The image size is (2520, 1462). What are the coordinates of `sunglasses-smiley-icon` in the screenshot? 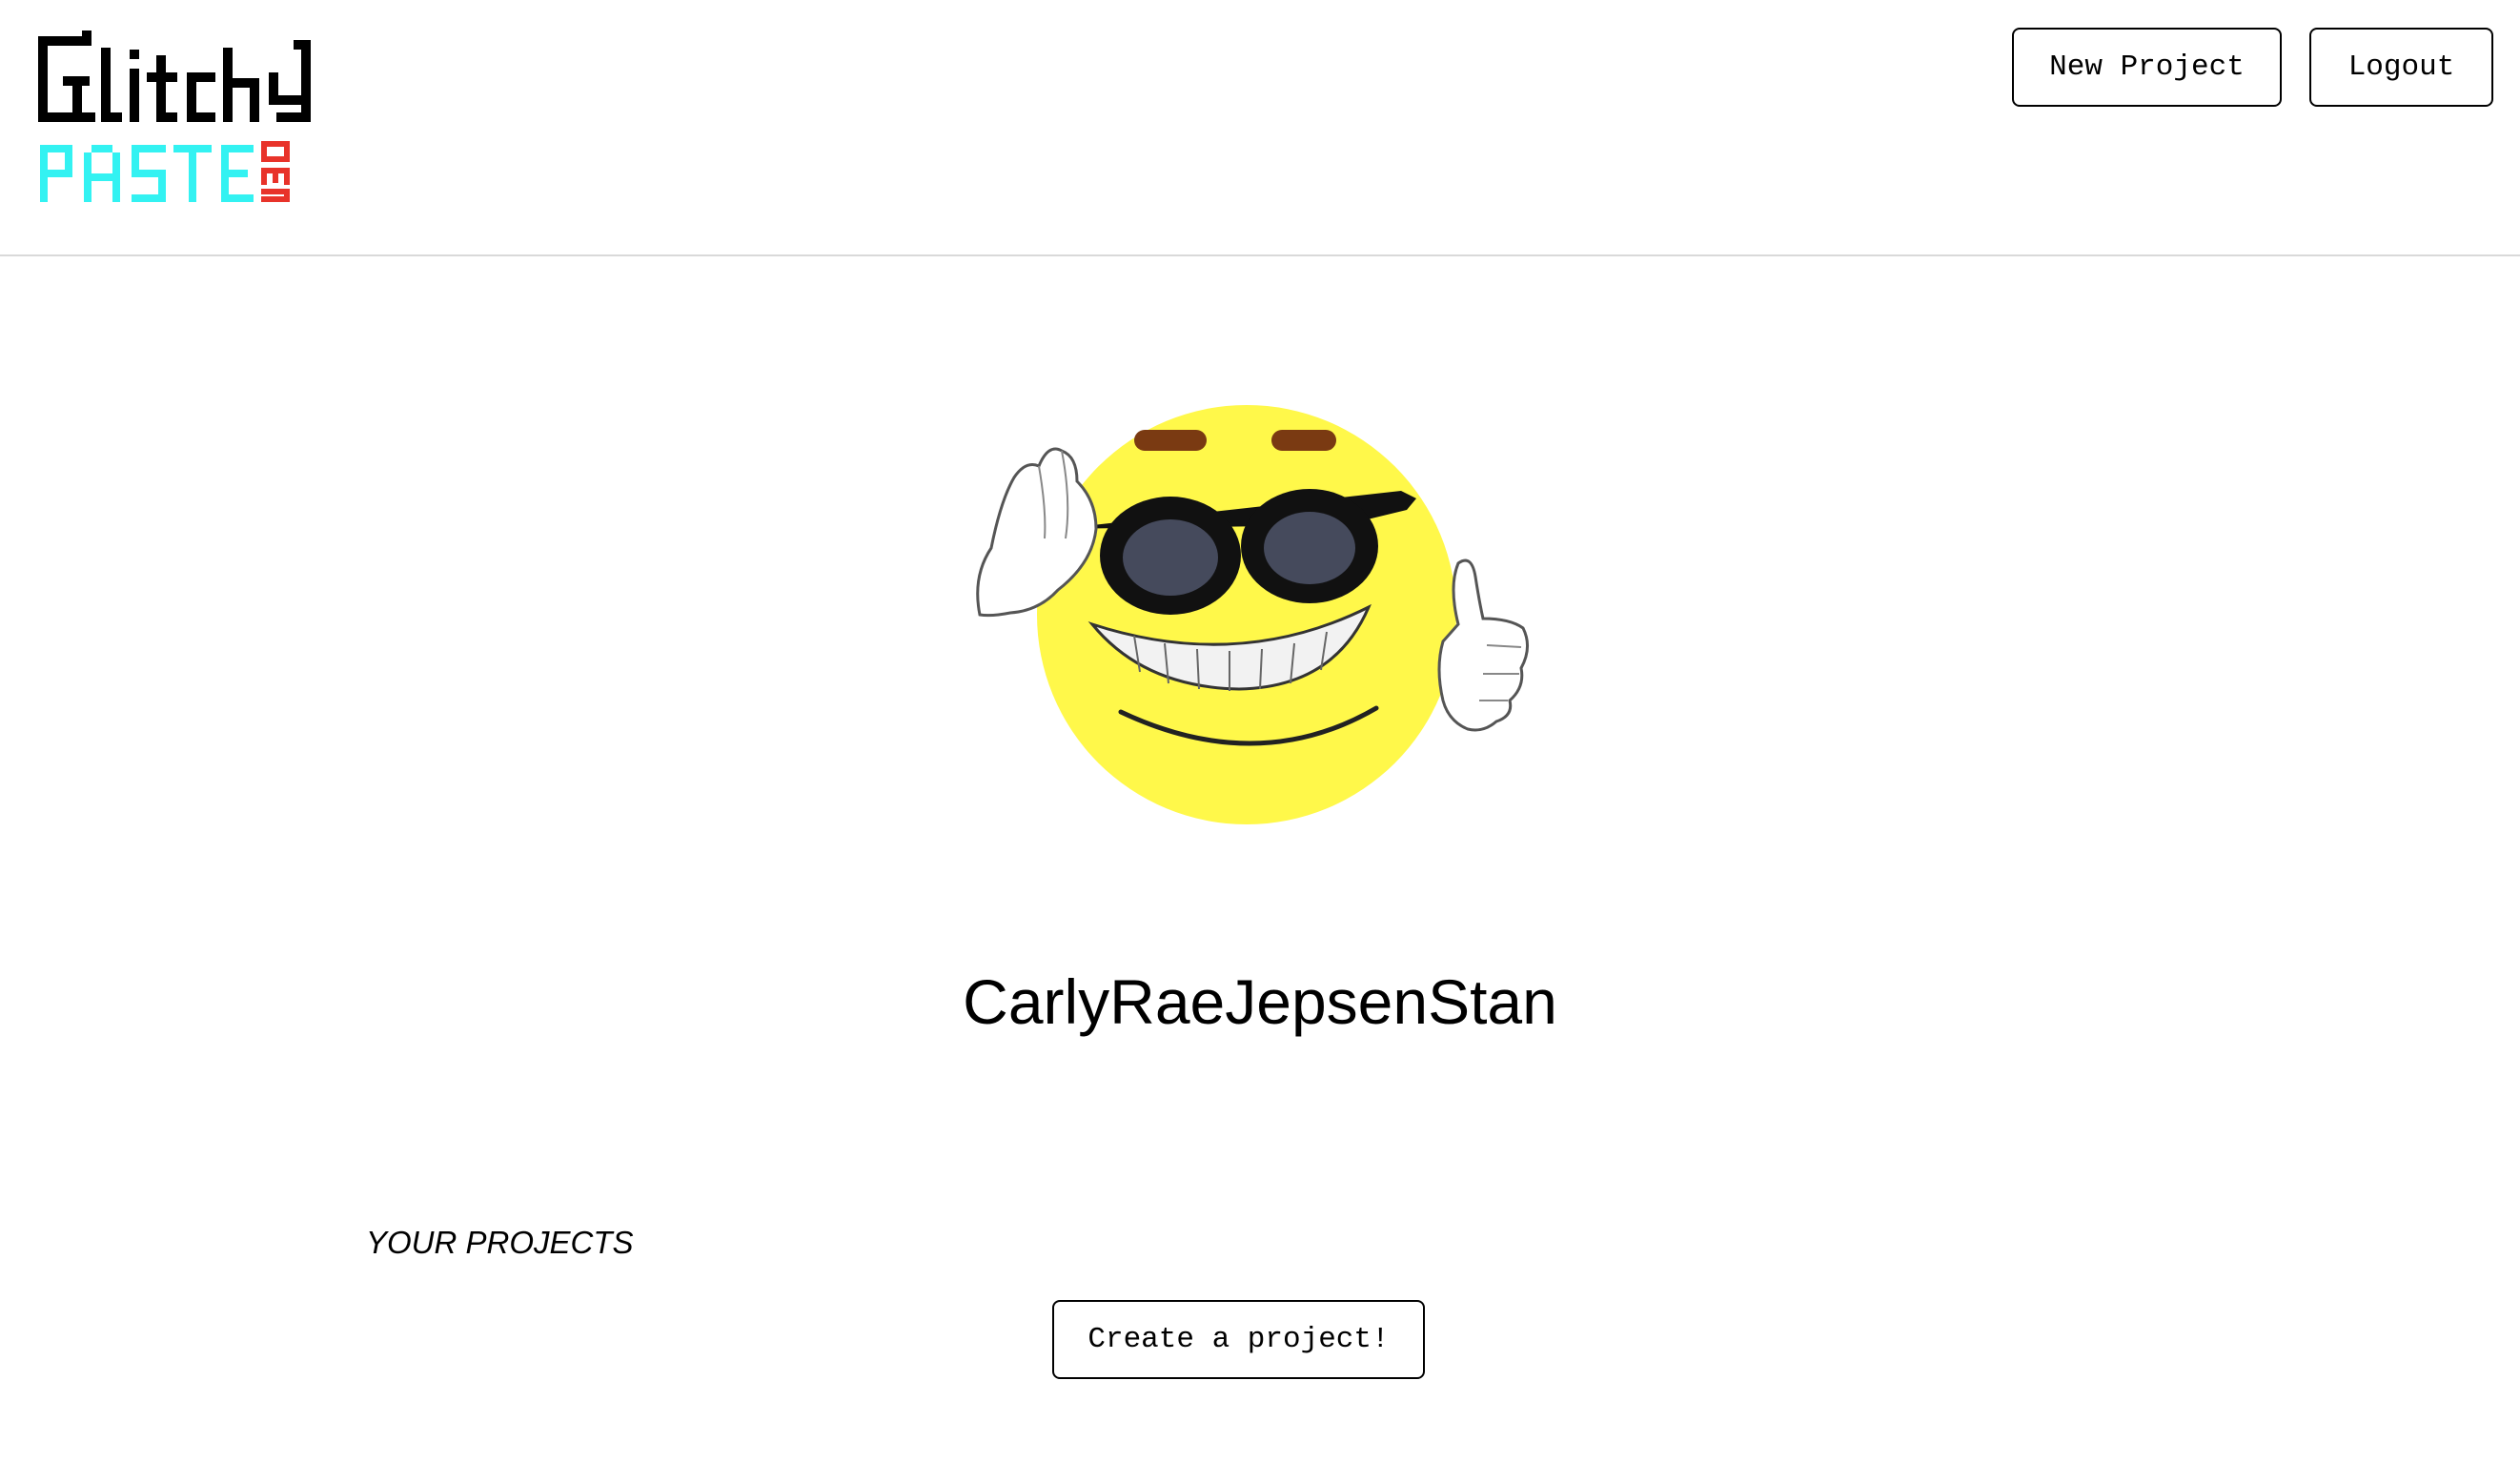 It's located at (1253, 614).